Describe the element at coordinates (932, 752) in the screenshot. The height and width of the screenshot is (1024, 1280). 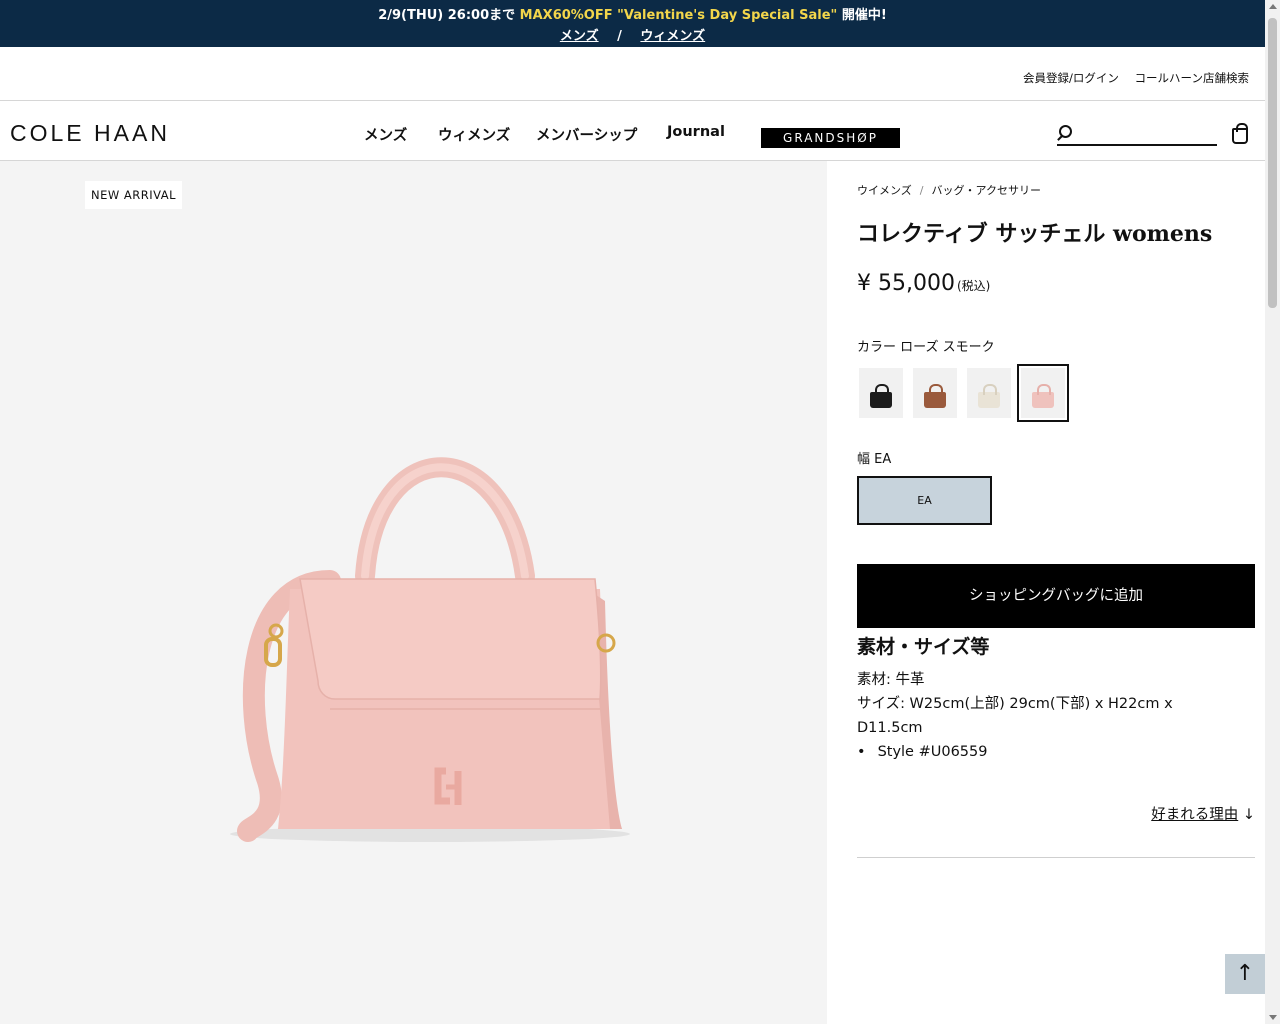
I see `style-number-text: Style #U06559` at that location.